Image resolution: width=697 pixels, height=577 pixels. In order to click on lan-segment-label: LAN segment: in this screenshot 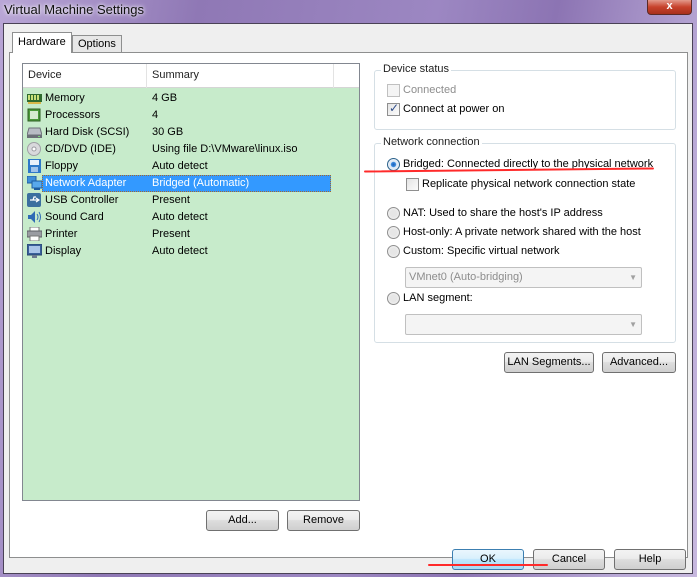, I will do `click(438, 298)`.